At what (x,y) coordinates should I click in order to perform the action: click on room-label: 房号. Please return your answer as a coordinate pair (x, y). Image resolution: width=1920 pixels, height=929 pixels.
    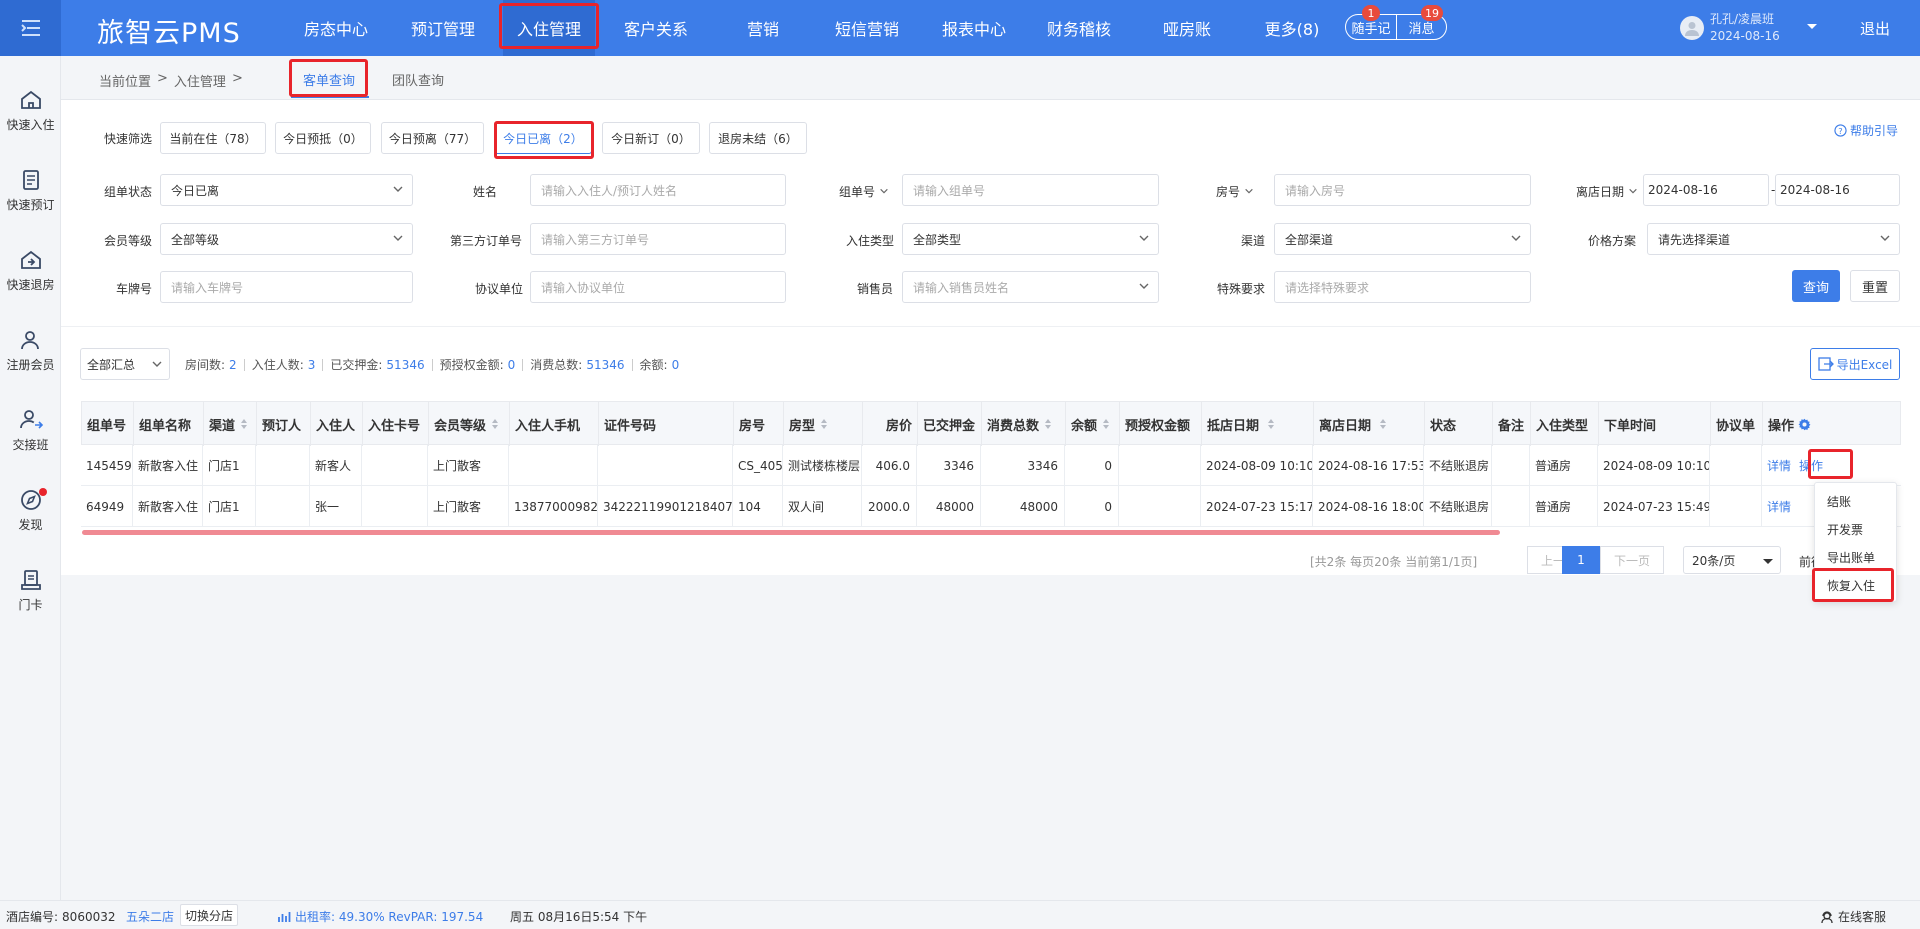
    Looking at the image, I should click on (1235, 191).